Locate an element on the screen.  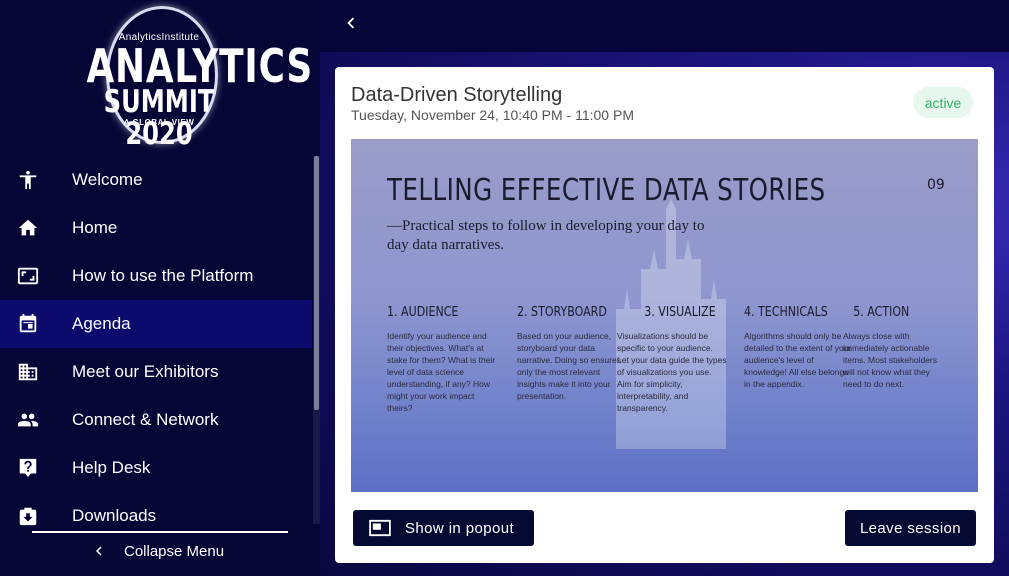
back-button is located at coordinates (351, 24).